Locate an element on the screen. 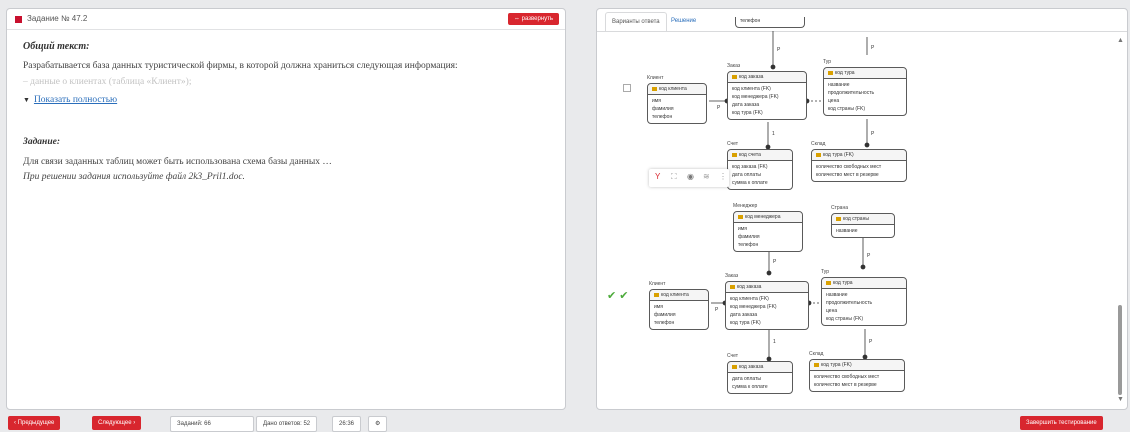 Image resolution: width=1130 pixels, height=432 pixels. fit-icon: ⛶ is located at coordinates (674, 177).